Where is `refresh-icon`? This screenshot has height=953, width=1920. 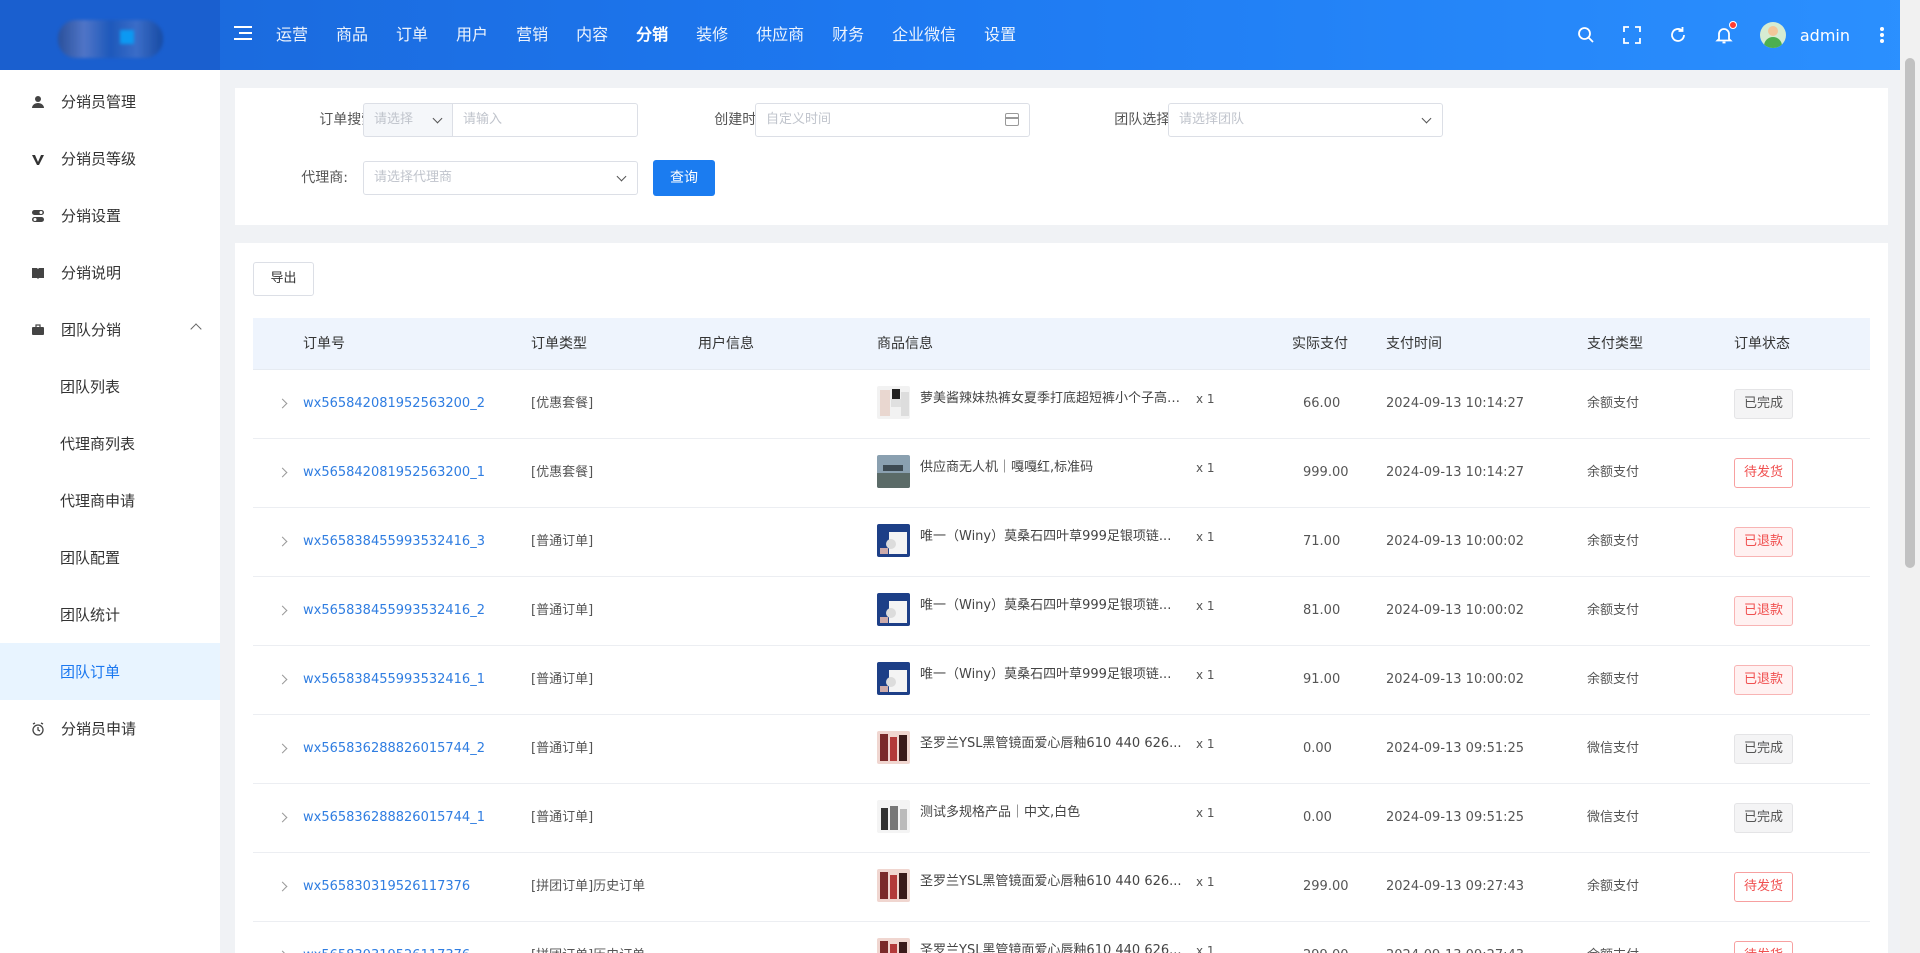
refresh-icon is located at coordinates (1678, 35).